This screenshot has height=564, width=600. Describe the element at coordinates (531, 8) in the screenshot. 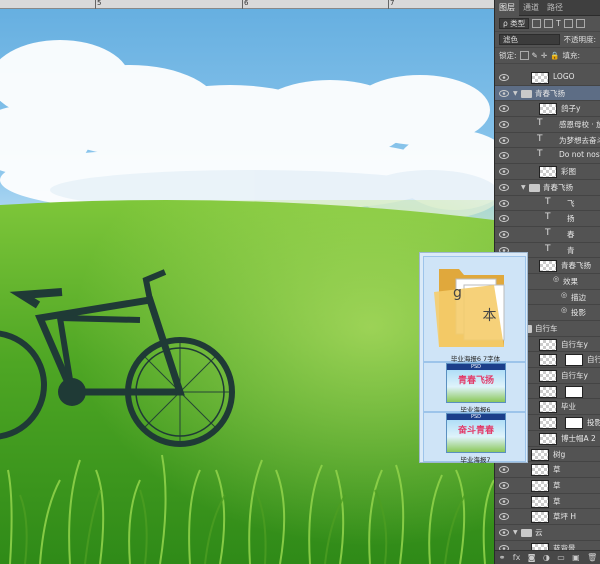

I see `tab-channels: 通道` at that location.